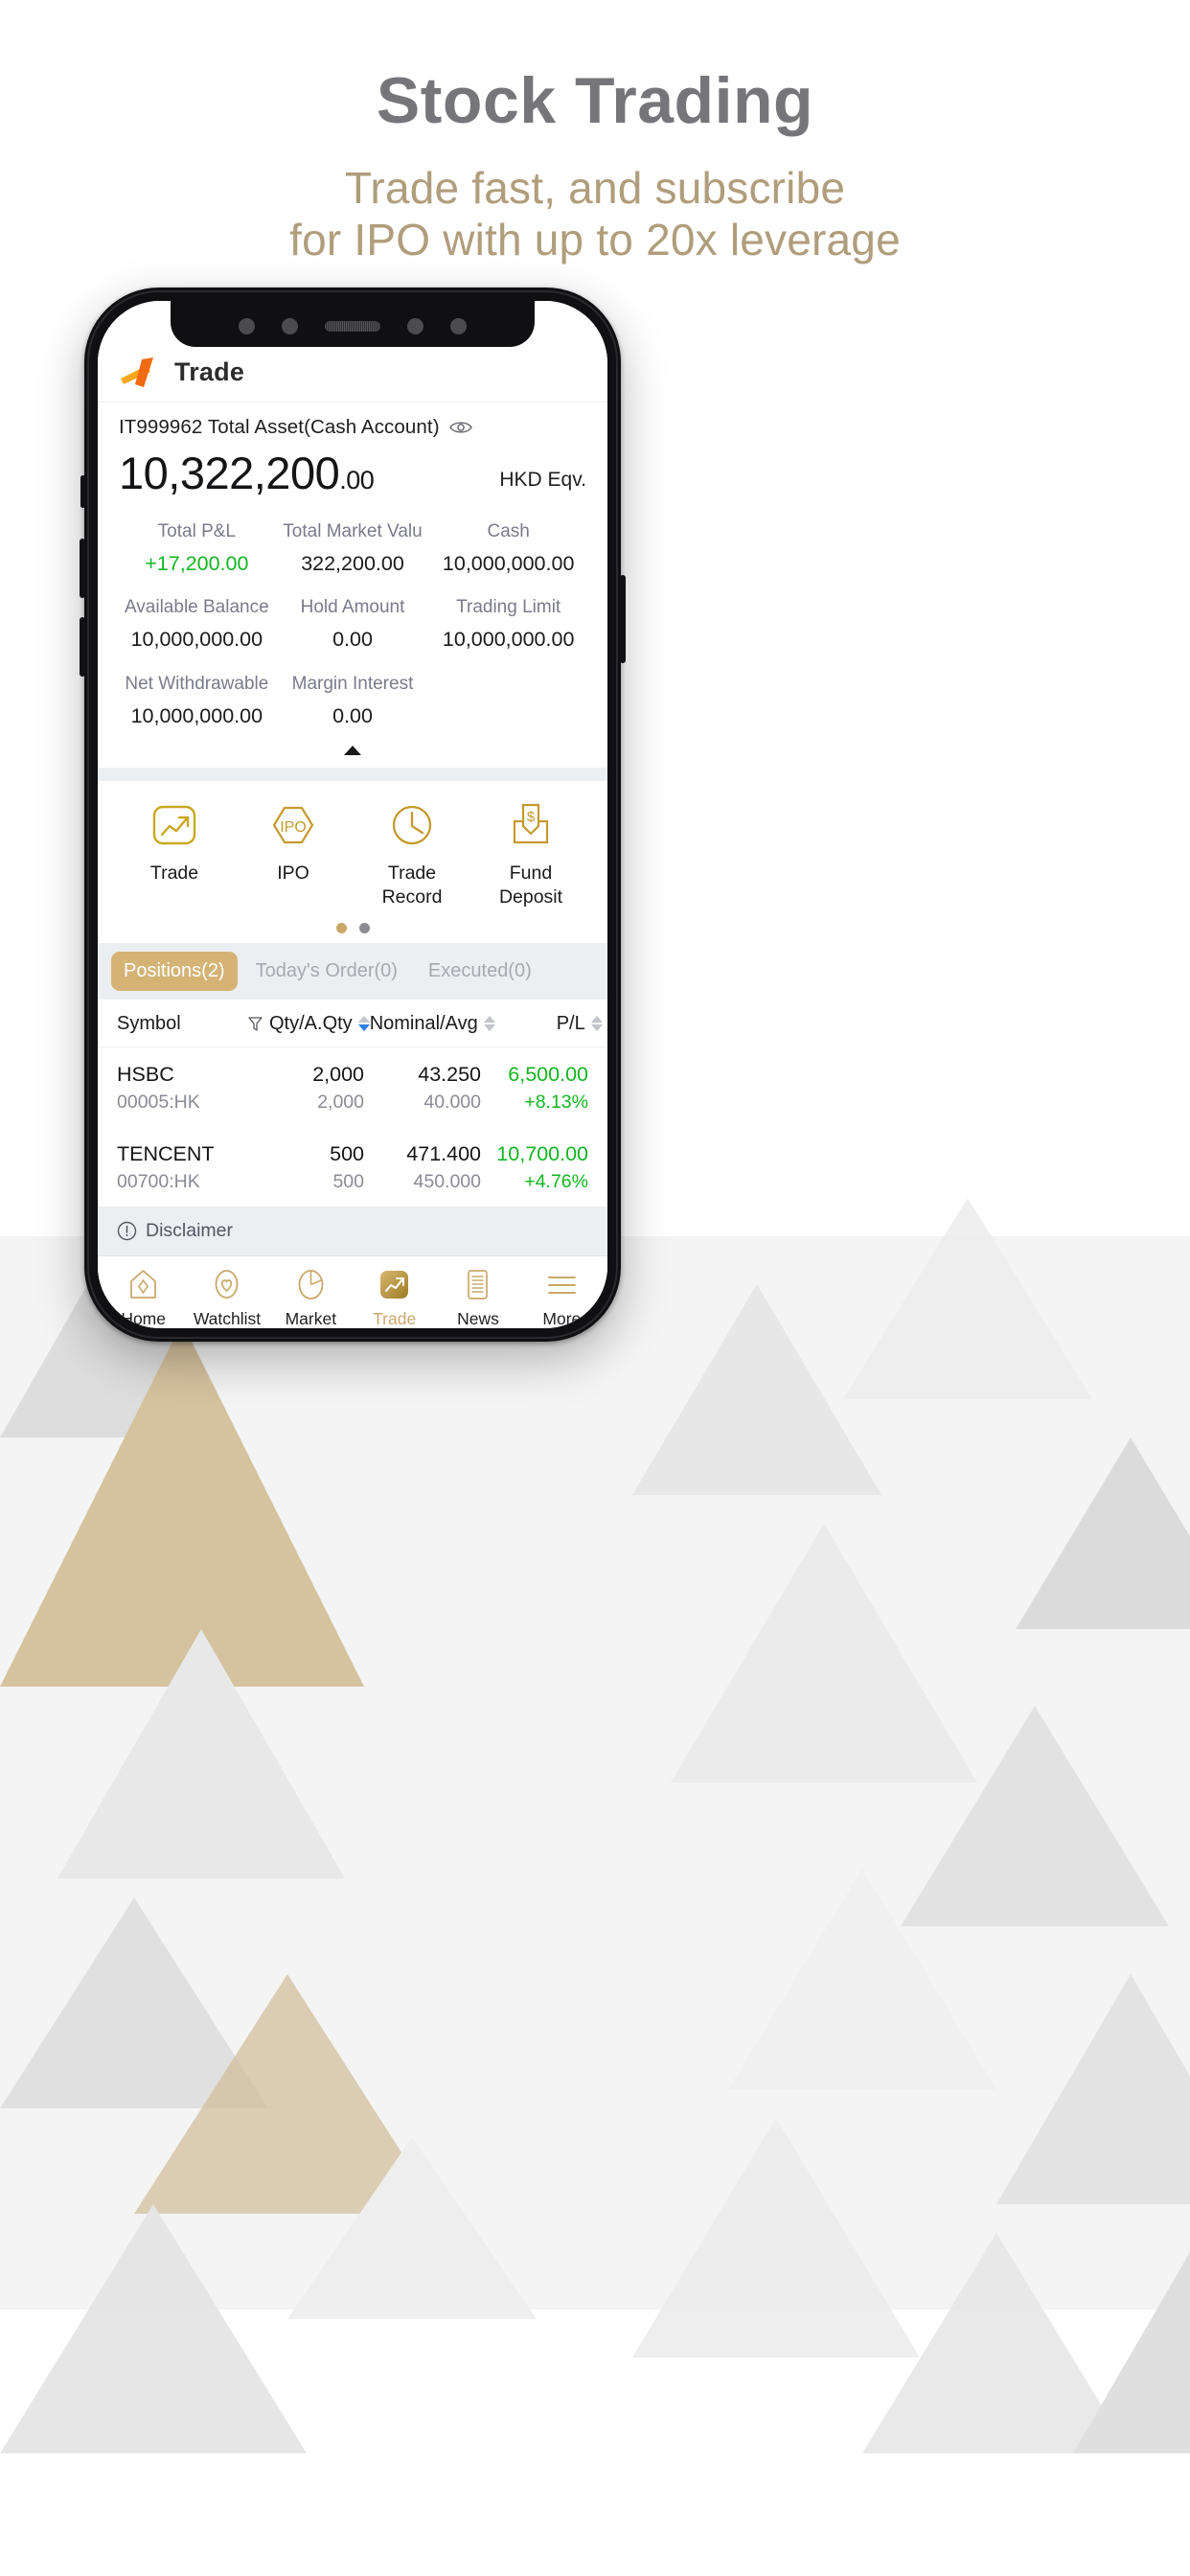 This screenshot has height=2576, width=1190. I want to click on account-name-label: IT999962 Total Asset(Cash Account), so click(279, 427).